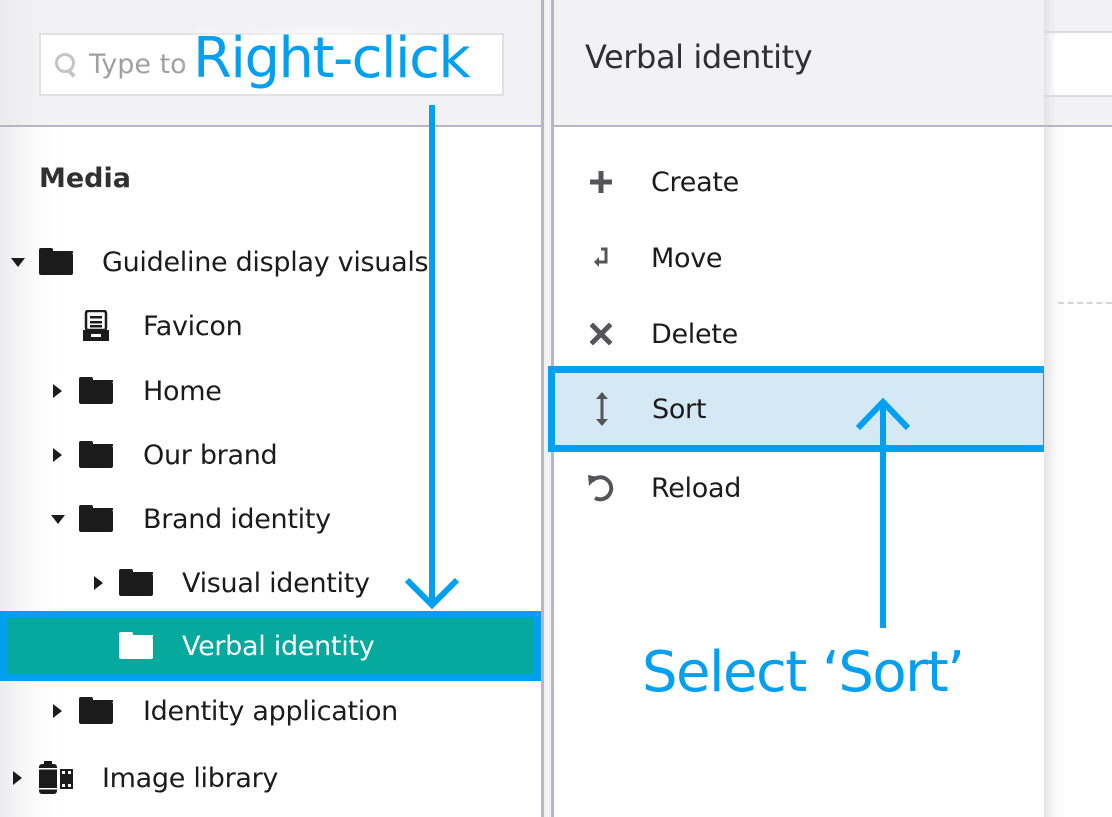  What do you see at coordinates (601, 258) in the screenshot?
I see `move-arrow-icon` at bounding box center [601, 258].